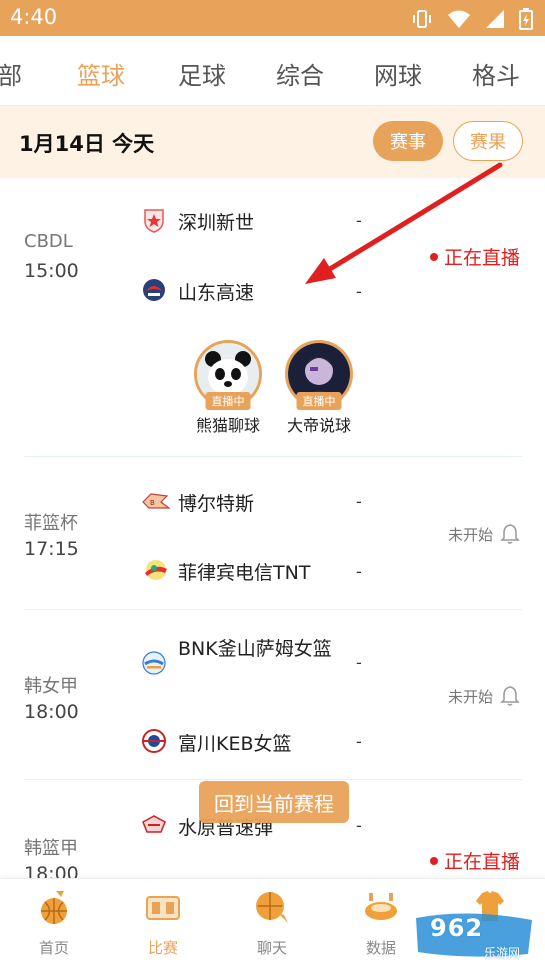  What do you see at coordinates (318, 425) in the screenshot?
I see `streamer-name: 大帝说球` at bounding box center [318, 425].